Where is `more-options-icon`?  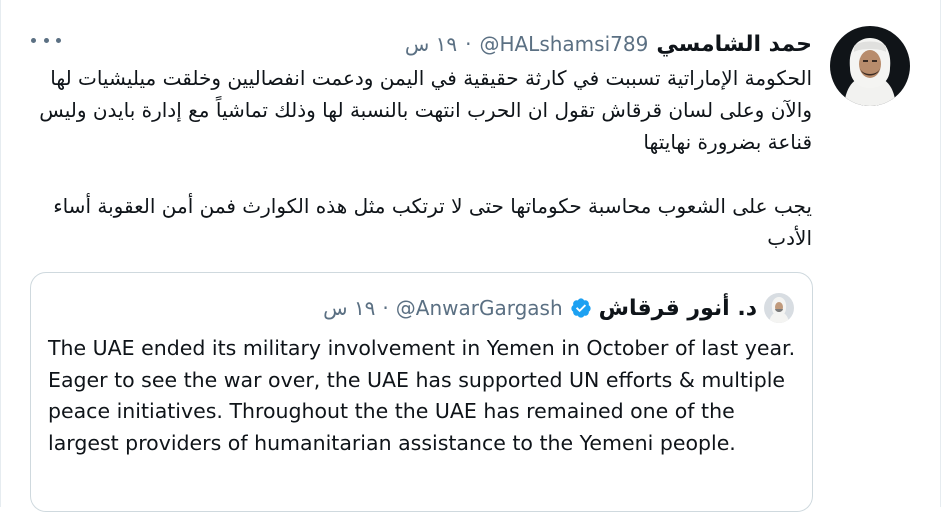
more-options-icon is located at coordinates (46, 40).